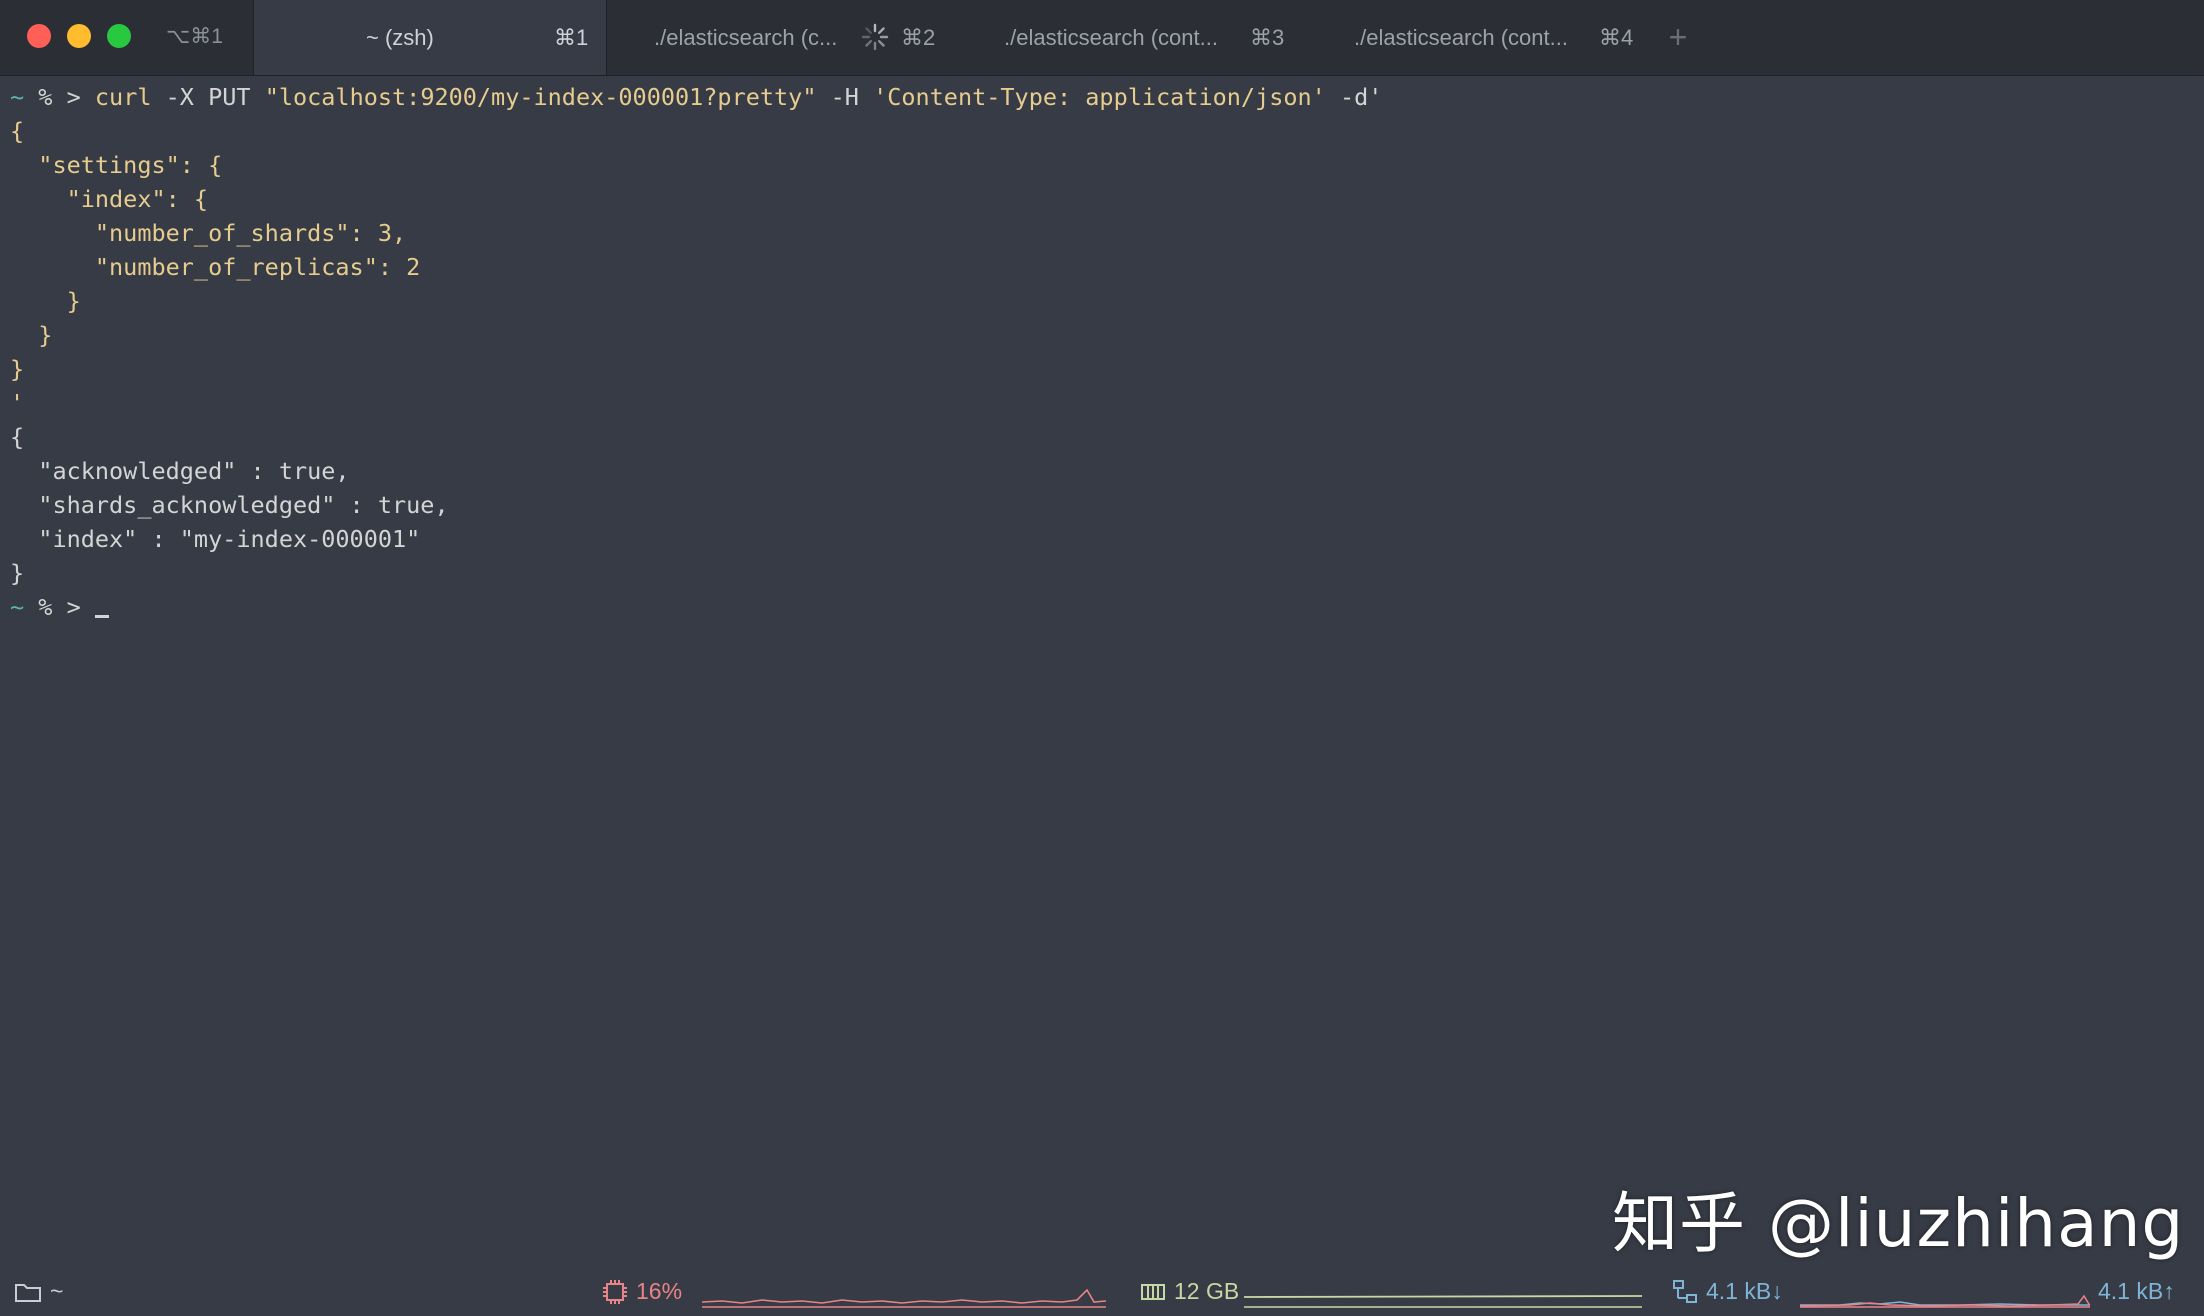 This screenshot has width=2204, height=1316. I want to click on body-line: "number_of_replicas": 2, so click(215, 267).